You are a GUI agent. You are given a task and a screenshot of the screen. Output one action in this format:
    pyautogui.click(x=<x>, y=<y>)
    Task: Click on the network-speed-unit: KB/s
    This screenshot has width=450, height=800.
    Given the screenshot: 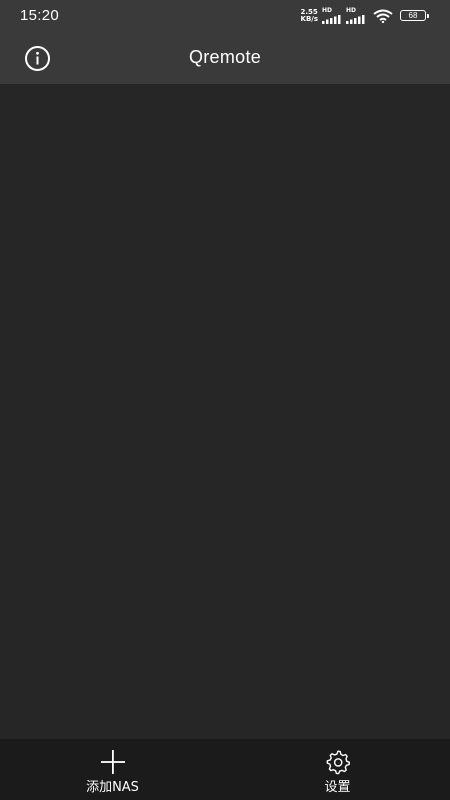 What is the action you would take?
    pyautogui.click(x=309, y=18)
    